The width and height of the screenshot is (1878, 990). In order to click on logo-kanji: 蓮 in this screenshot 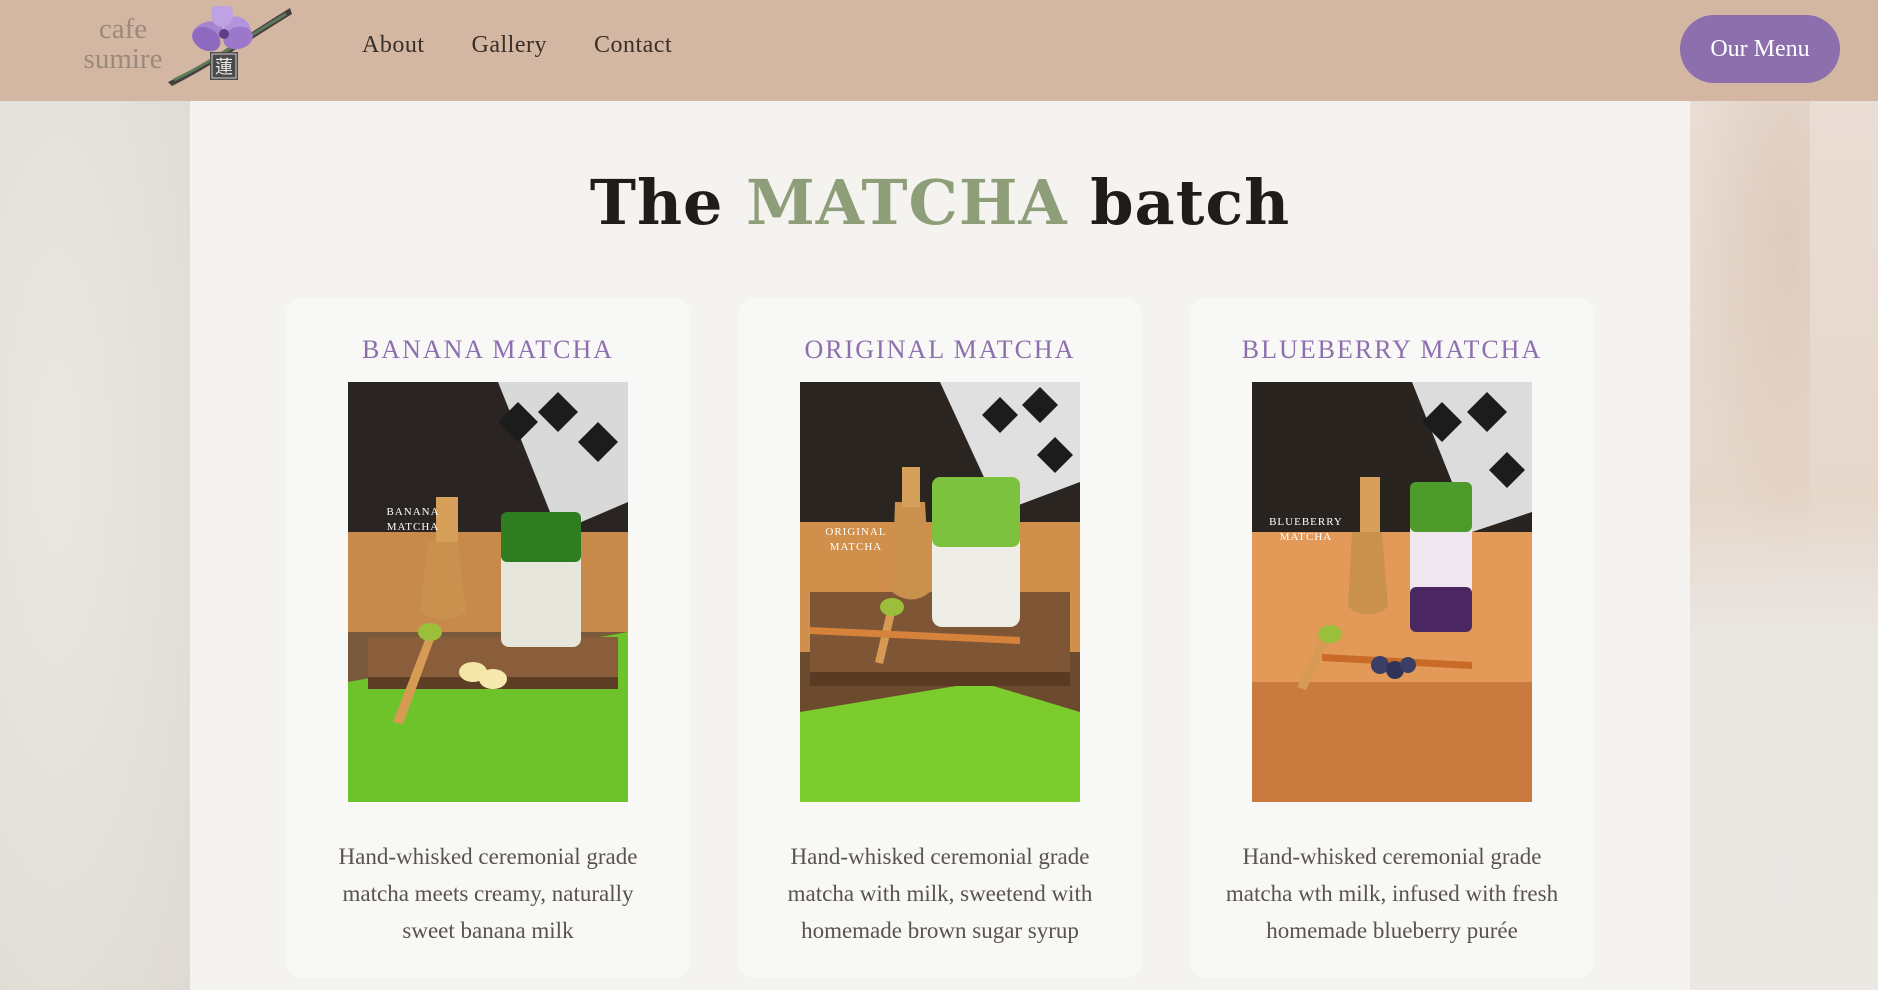, I will do `click(224, 67)`.